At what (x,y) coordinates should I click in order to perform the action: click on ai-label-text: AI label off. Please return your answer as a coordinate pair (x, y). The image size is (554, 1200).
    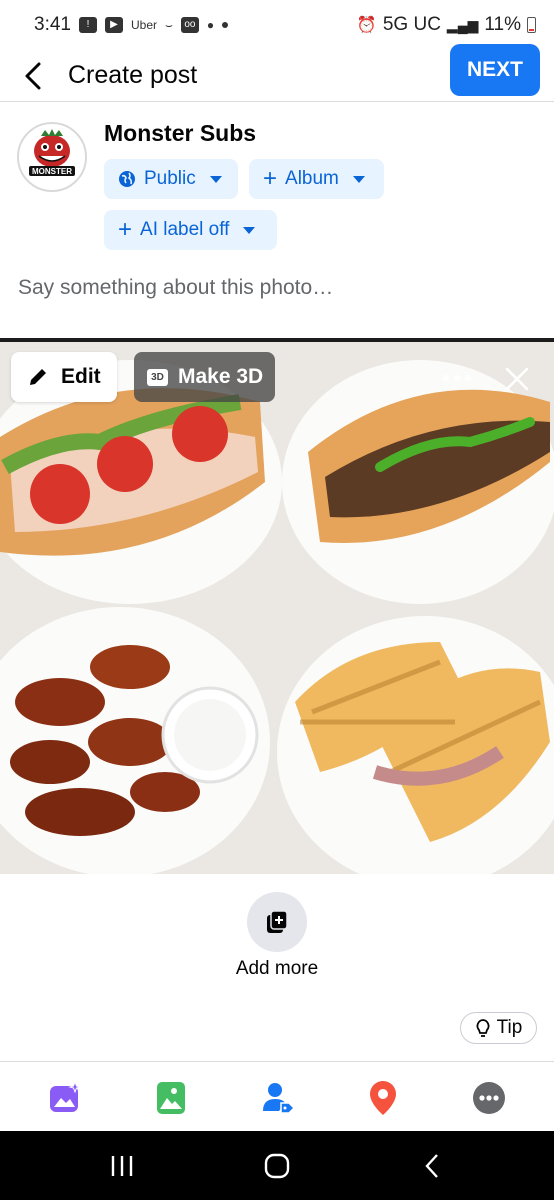
    Looking at the image, I should click on (185, 229).